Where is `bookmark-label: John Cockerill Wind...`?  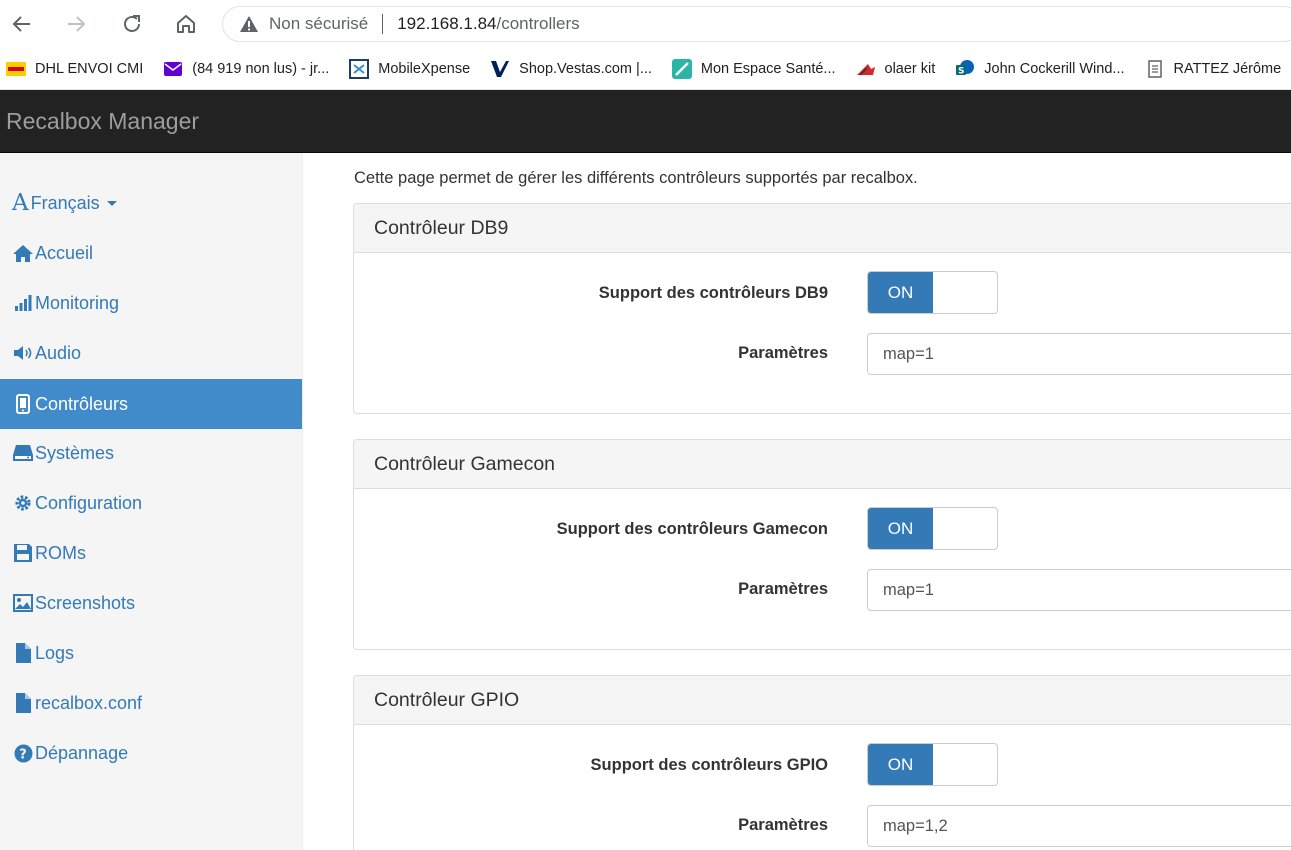
bookmark-label: John Cockerill Wind... is located at coordinates (1054, 68).